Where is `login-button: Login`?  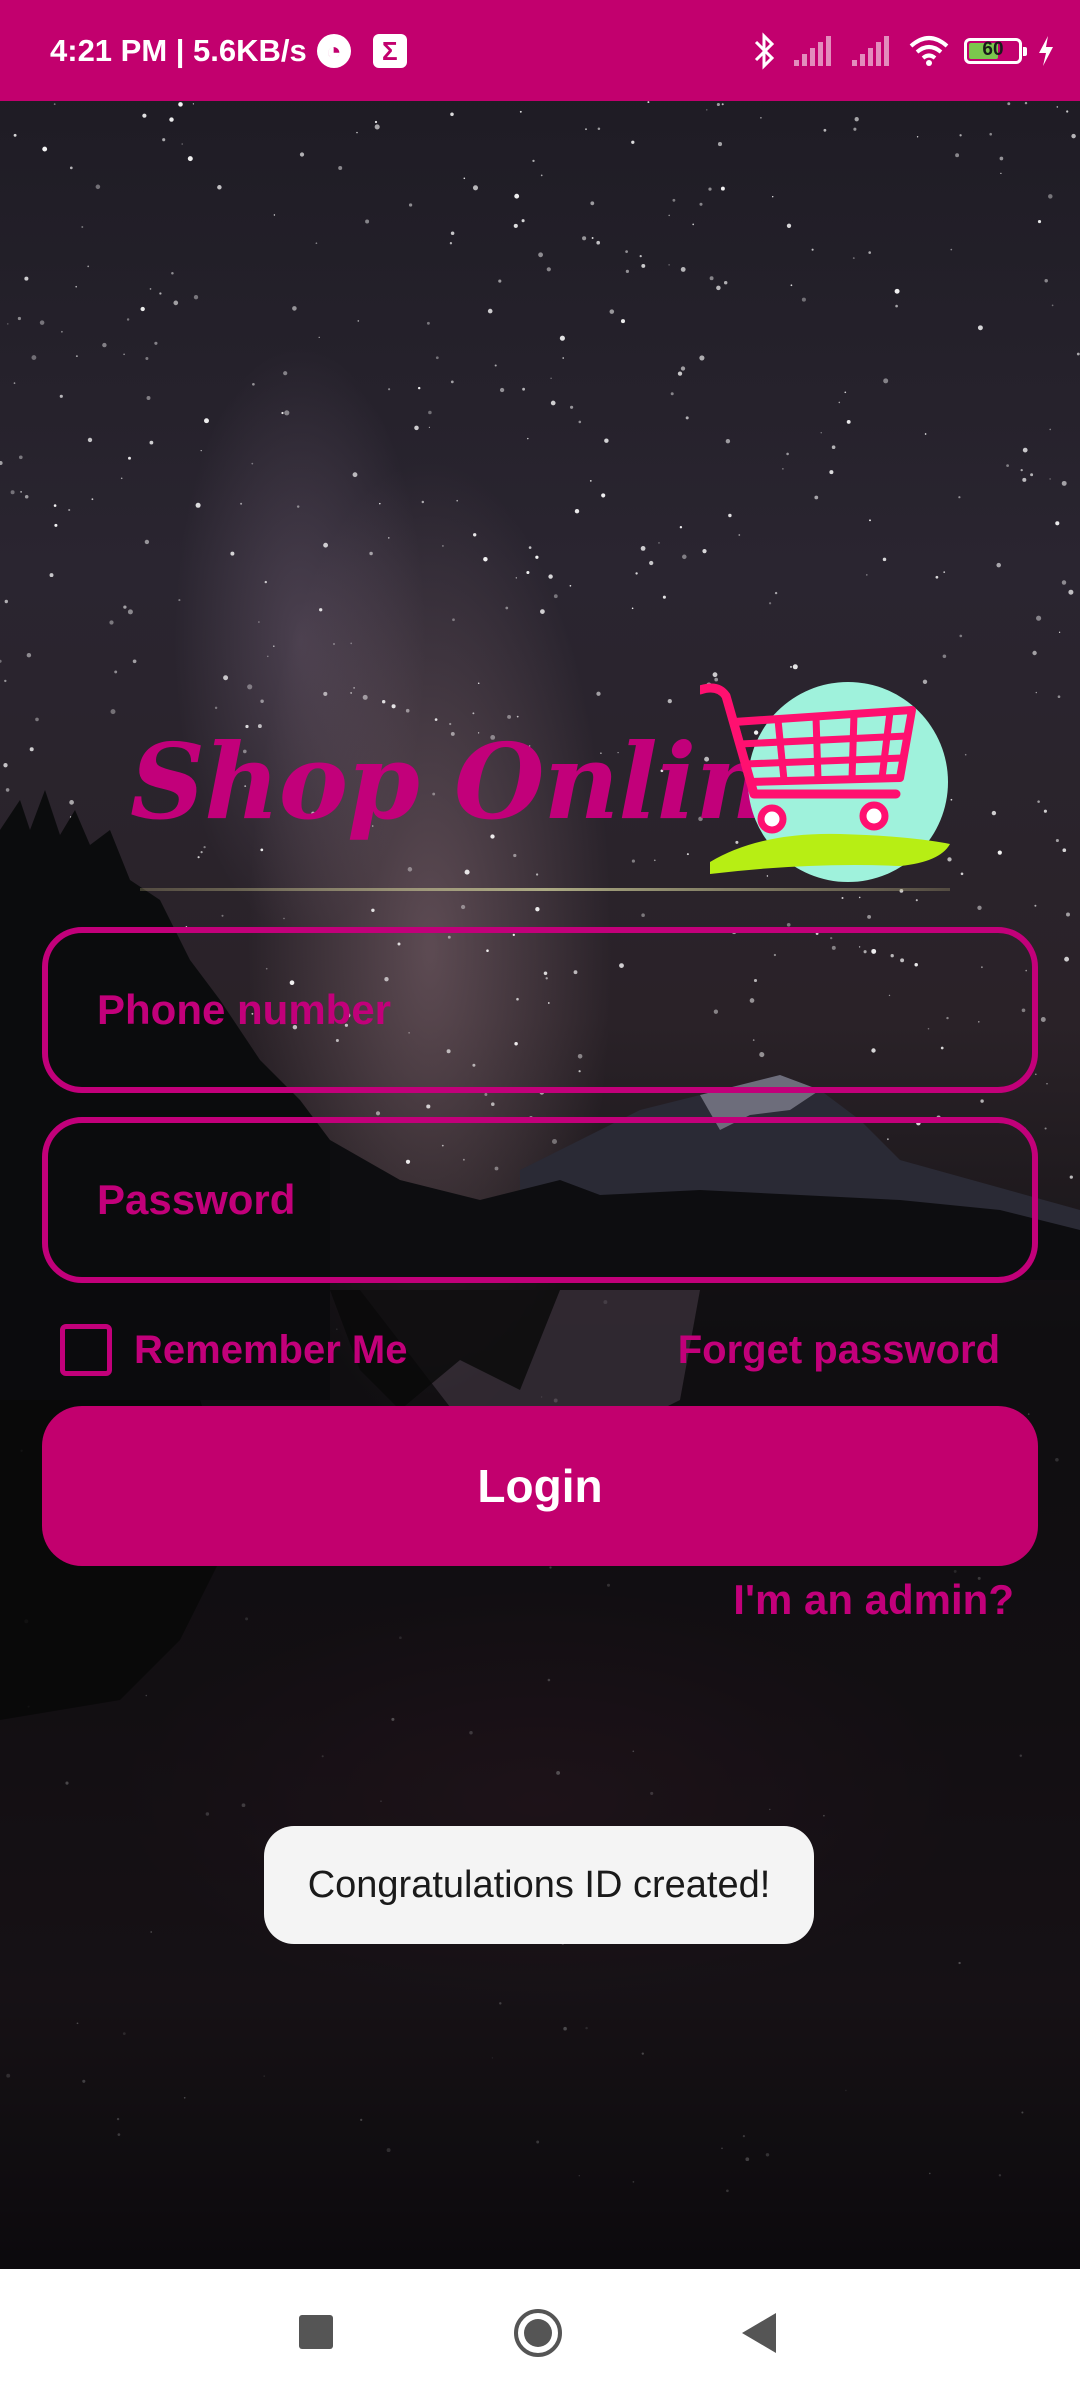 login-button: Login is located at coordinates (540, 1486).